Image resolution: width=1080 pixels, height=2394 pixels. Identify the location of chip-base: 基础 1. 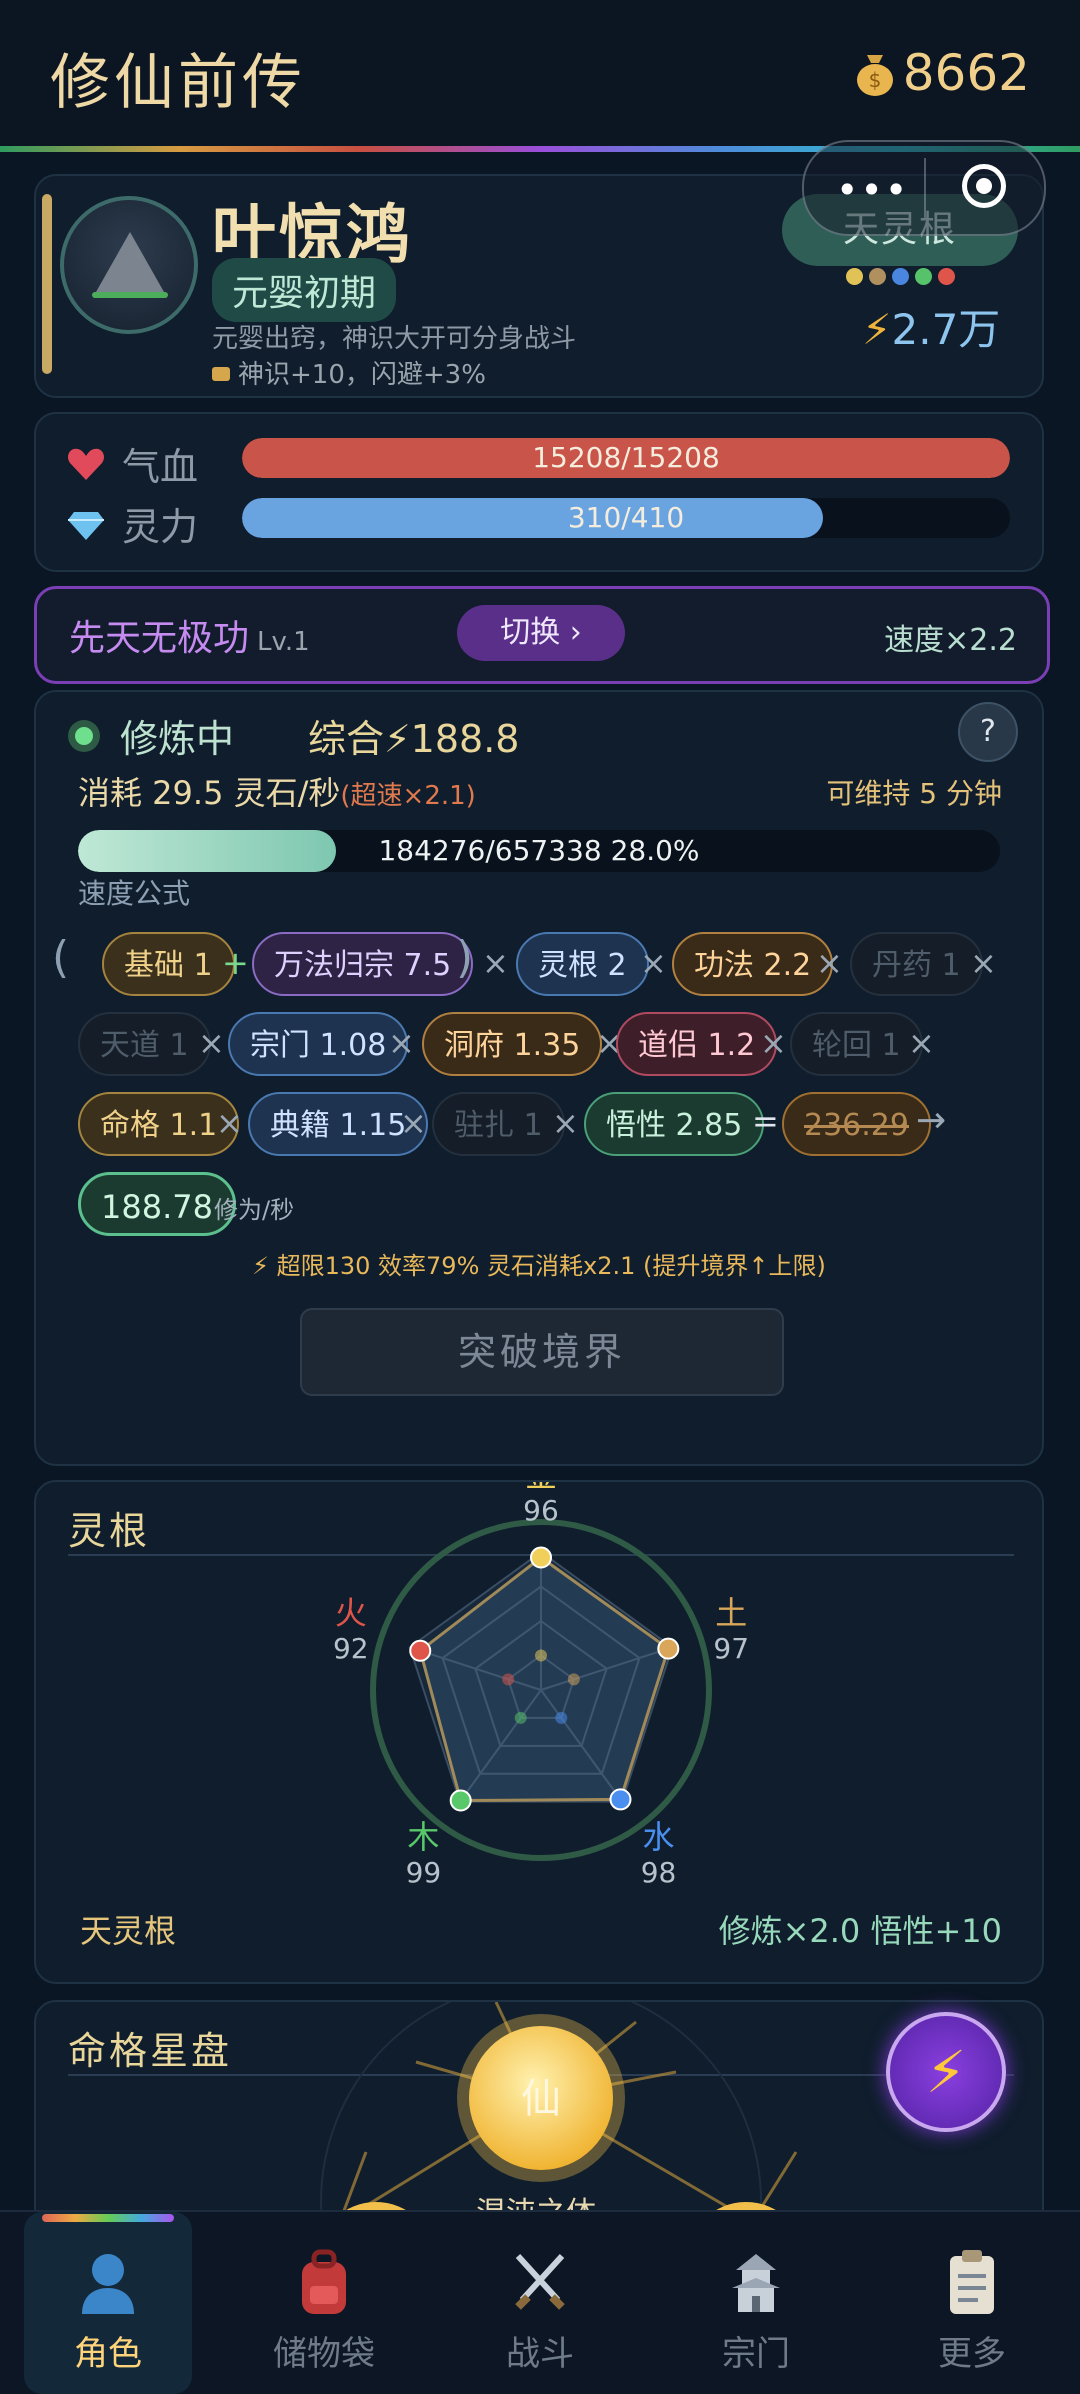
(168, 964).